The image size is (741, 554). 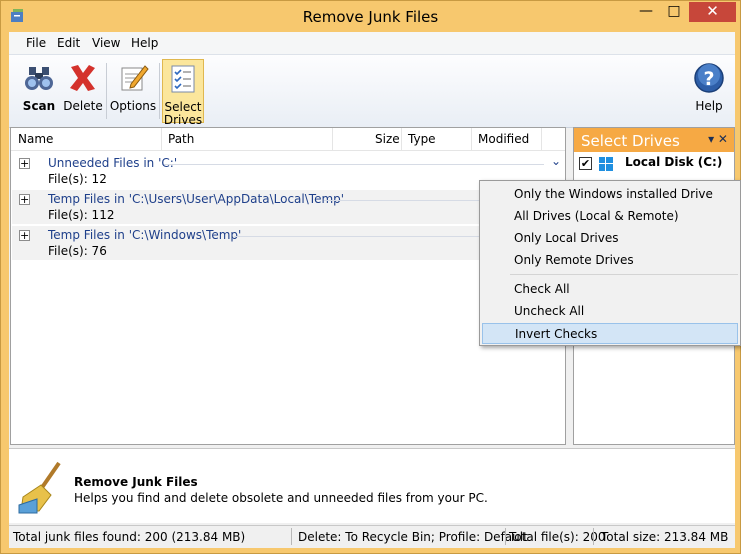 I want to click on help-button: ? Help, so click(x=709, y=91).